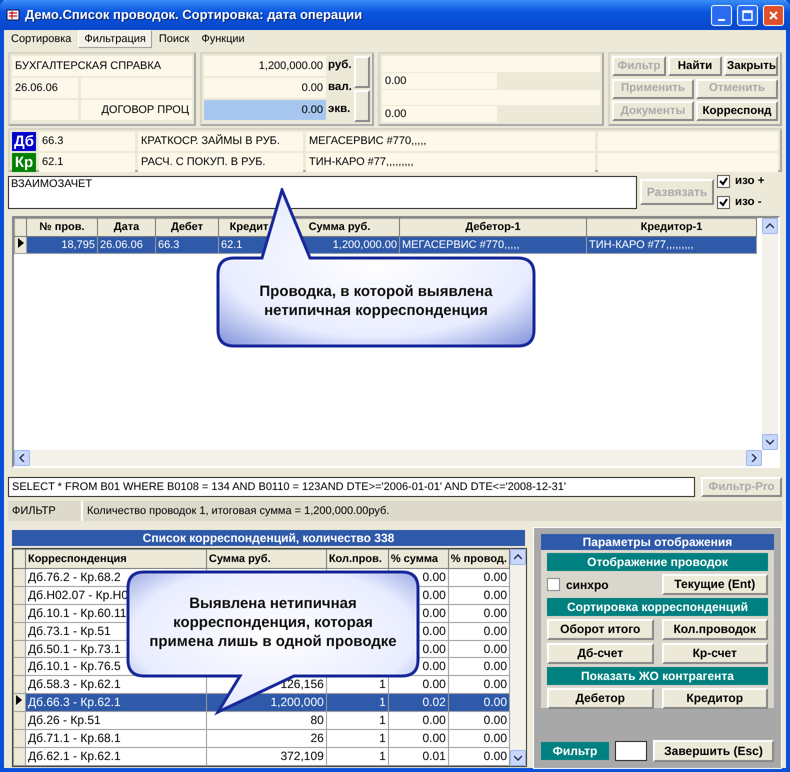  What do you see at coordinates (41, 39) in the screenshot?
I see `menu-item: Сортировка` at bounding box center [41, 39].